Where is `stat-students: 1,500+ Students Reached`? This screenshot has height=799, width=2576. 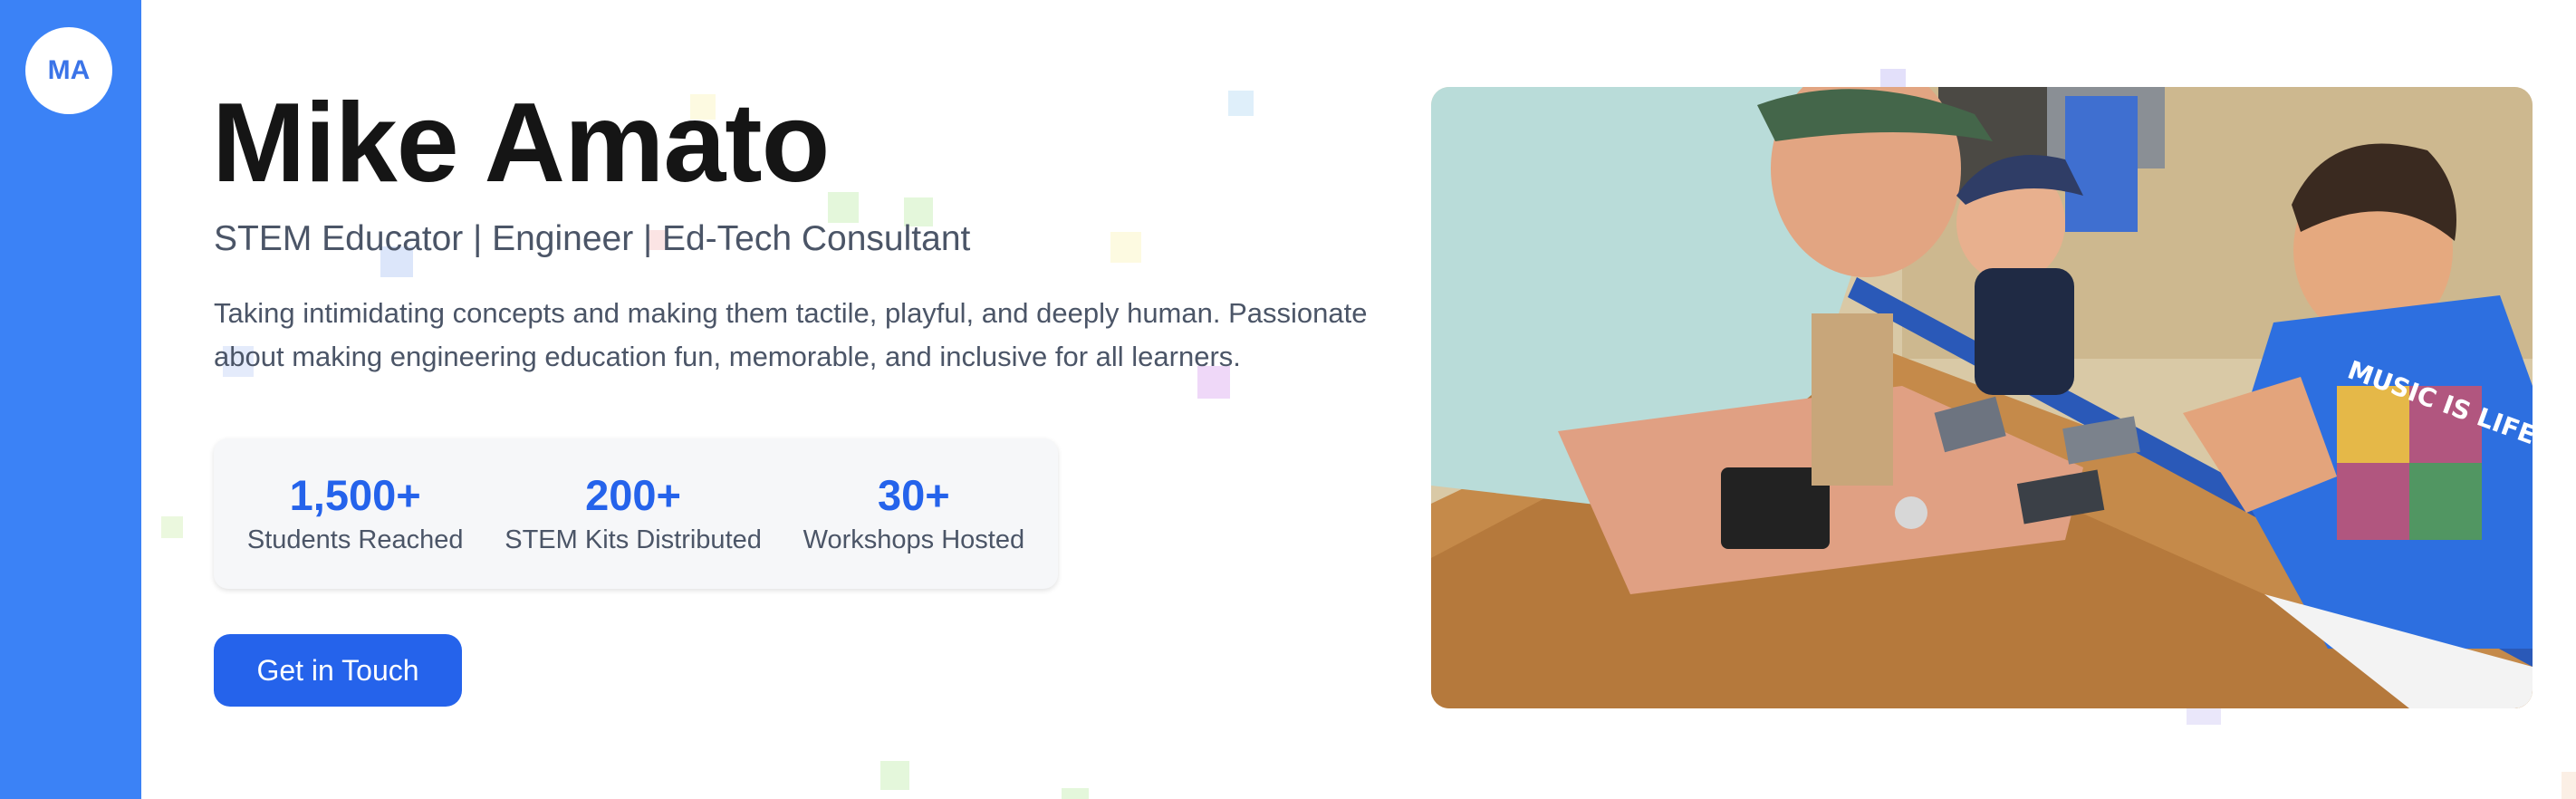 stat-students: 1,500+ Students Reached is located at coordinates (355, 513).